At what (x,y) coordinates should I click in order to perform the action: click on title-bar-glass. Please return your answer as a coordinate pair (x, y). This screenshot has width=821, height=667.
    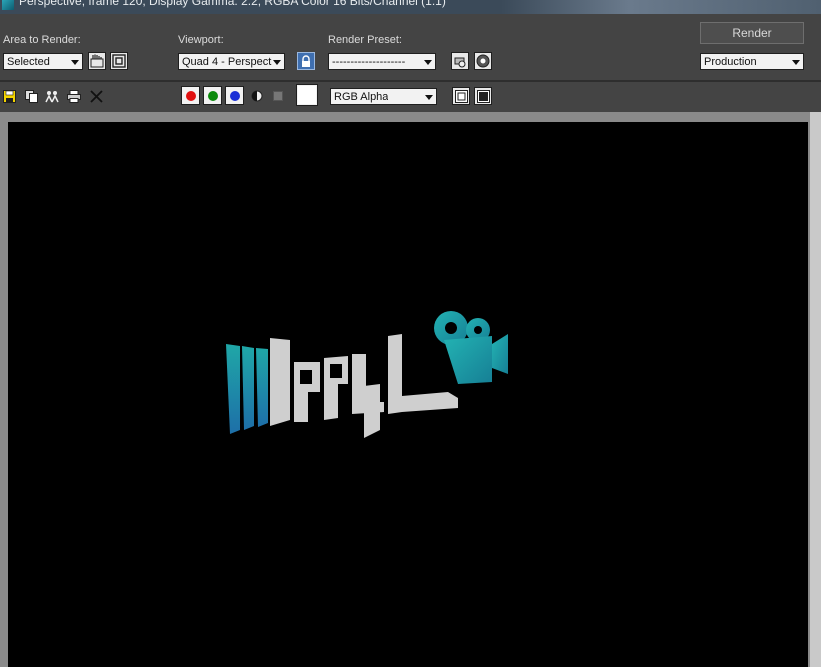
    Looking at the image, I should click on (661, 7).